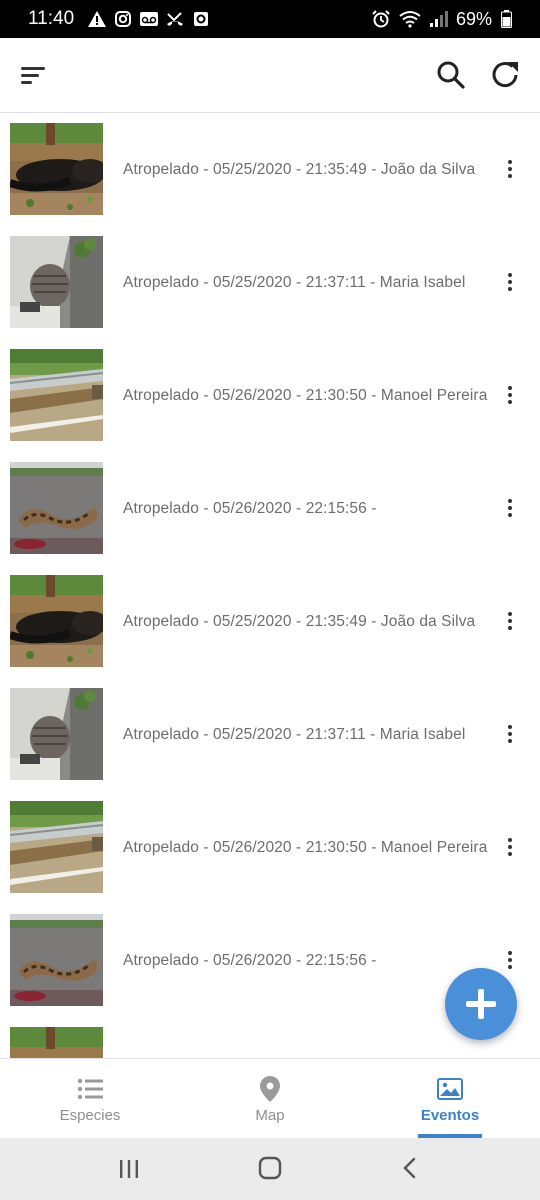  What do you see at coordinates (90, 1089) in the screenshot?
I see `list-icon` at bounding box center [90, 1089].